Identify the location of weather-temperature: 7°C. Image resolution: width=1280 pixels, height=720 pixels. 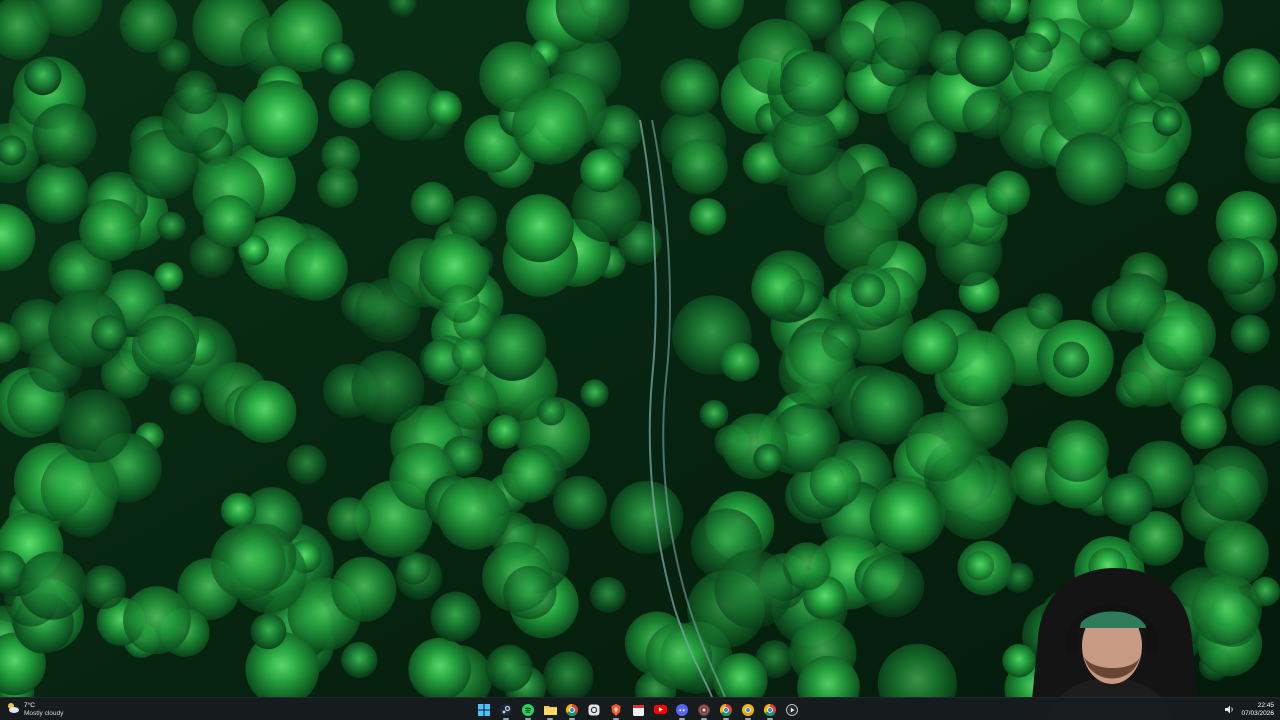
(29, 705).